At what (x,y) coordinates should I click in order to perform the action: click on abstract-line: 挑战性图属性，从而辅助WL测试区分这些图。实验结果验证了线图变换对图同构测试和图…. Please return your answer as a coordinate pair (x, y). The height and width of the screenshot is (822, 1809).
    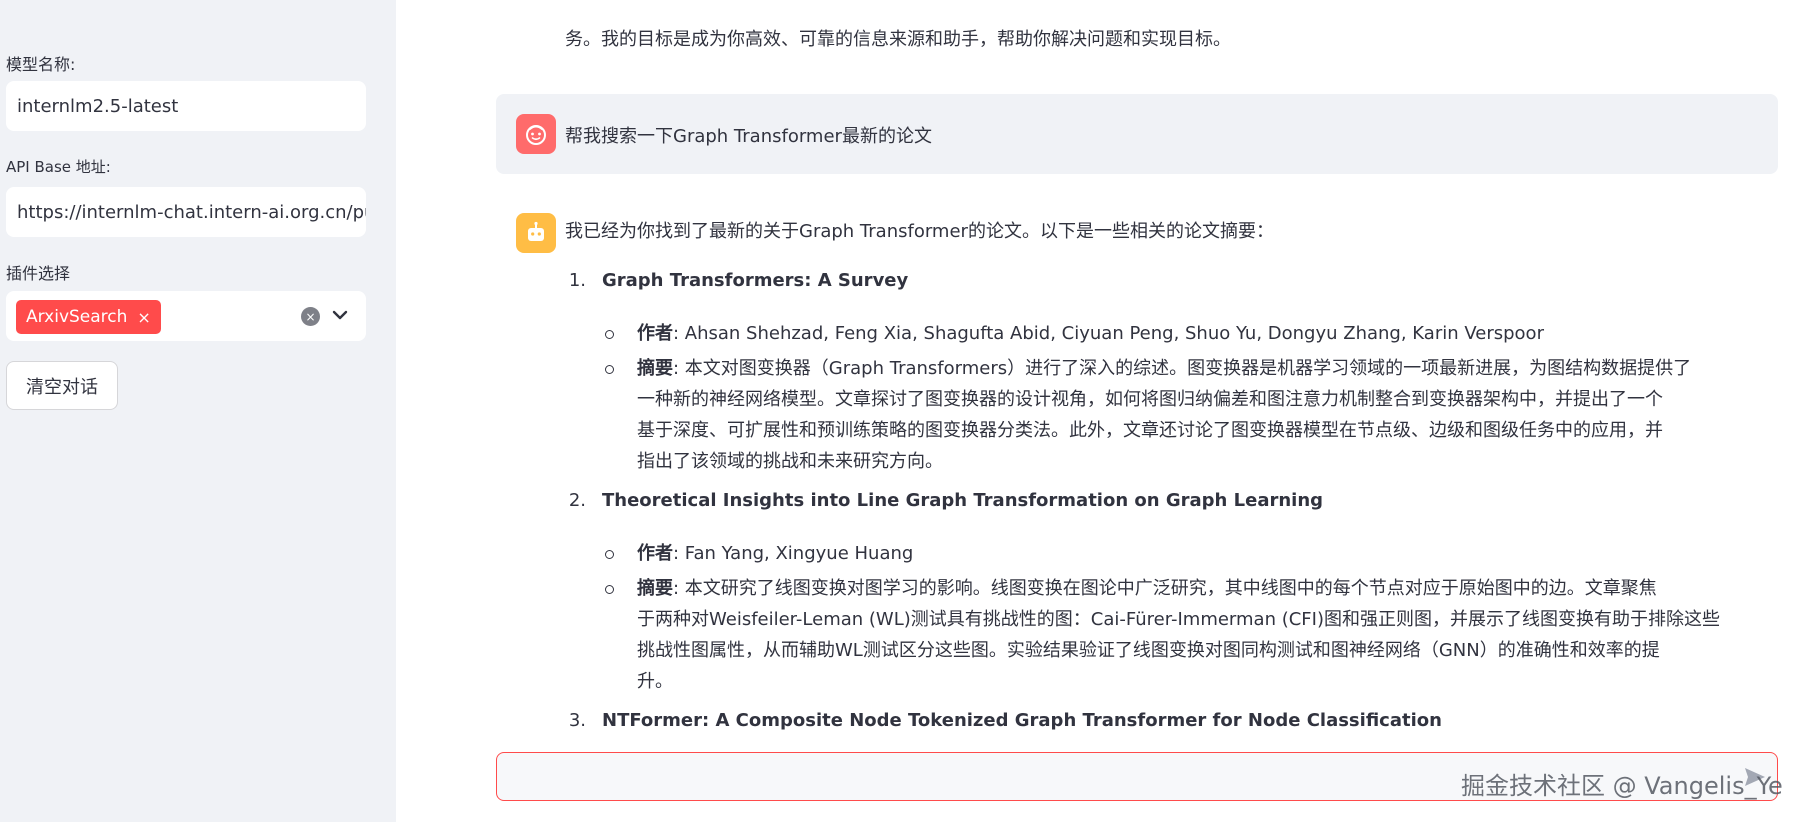
    Looking at the image, I should click on (1148, 650).